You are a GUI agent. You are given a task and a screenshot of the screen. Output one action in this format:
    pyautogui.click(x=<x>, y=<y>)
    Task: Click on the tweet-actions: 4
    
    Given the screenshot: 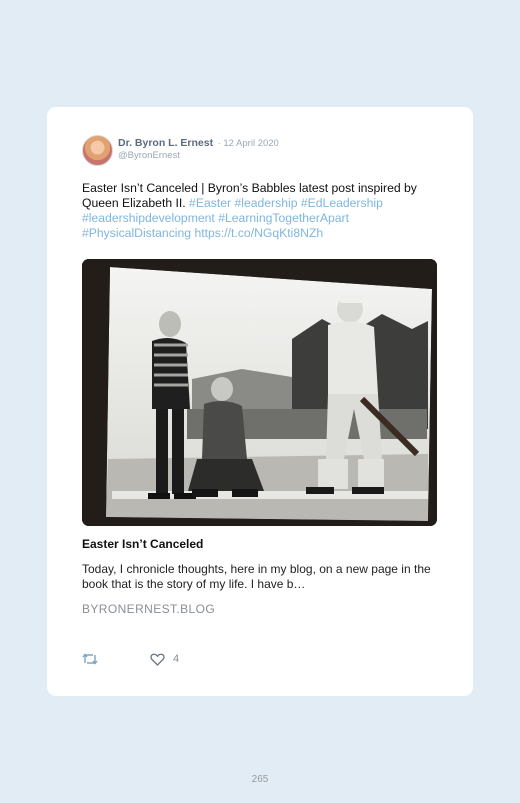 What is the action you would take?
    pyautogui.click(x=130, y=659)
    